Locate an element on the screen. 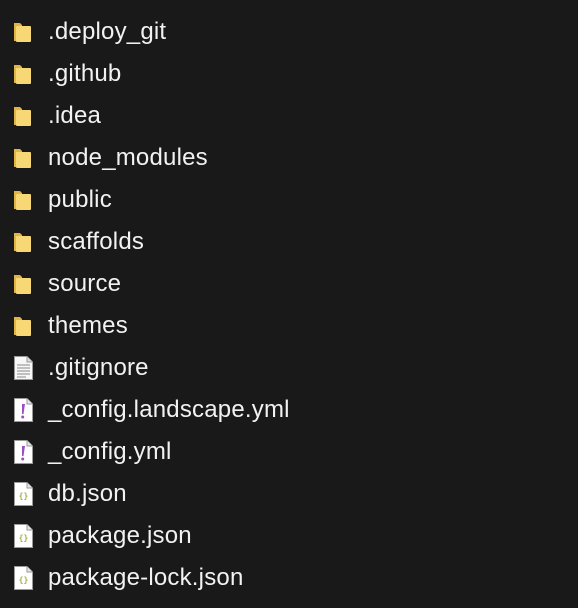 The width and height of the screenshot is (578, 608). file-name: package.json is located at coordinates (120, 535).